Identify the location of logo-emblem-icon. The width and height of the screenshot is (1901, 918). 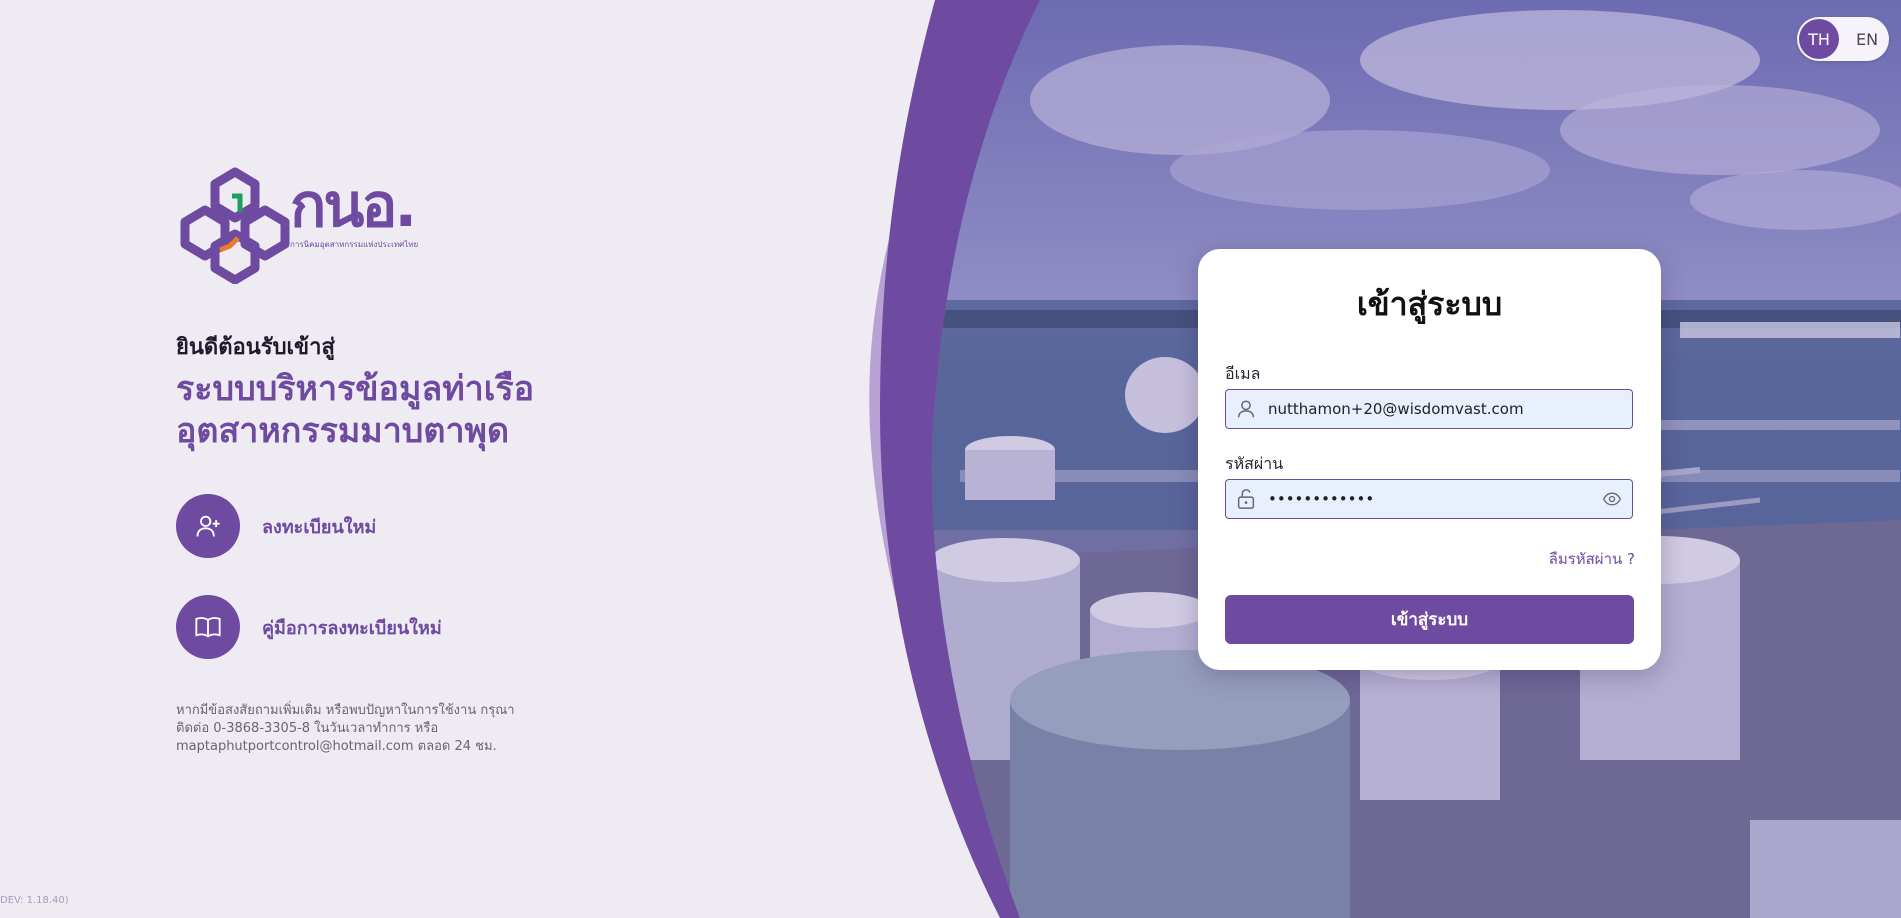
(235, 225).